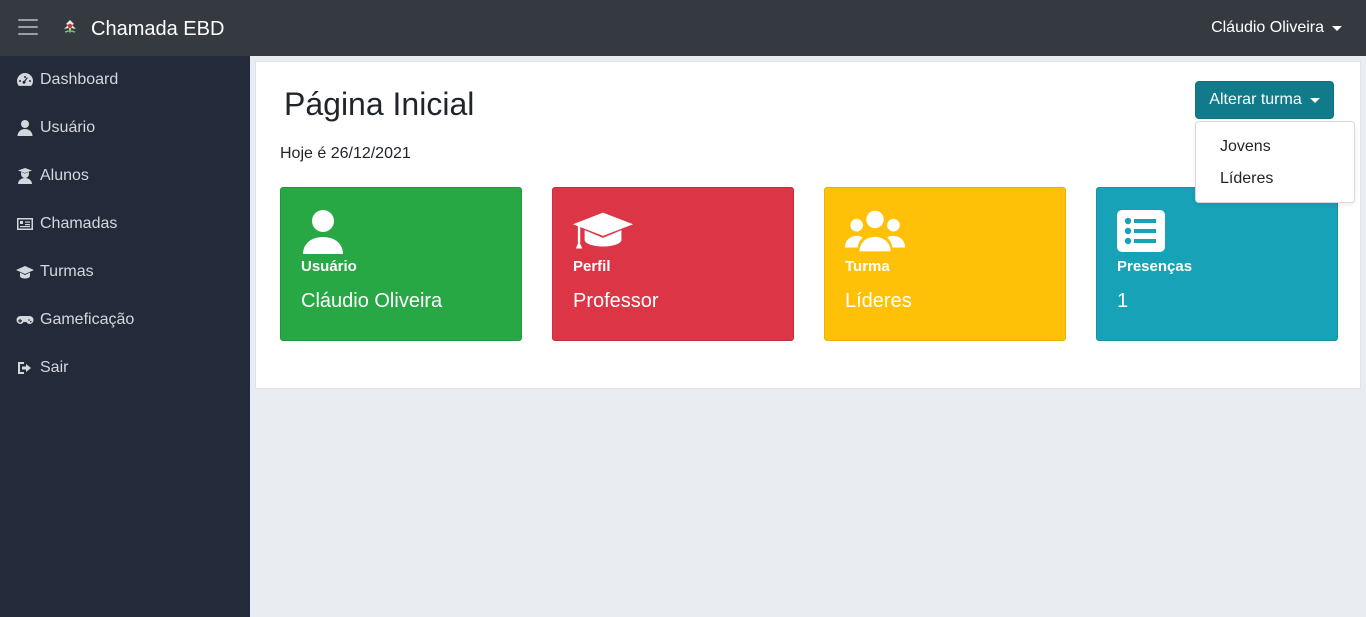 The image size is (1366, 617). I want to click on dropdown-item-lideres: Líderes, so click(1246, 179).